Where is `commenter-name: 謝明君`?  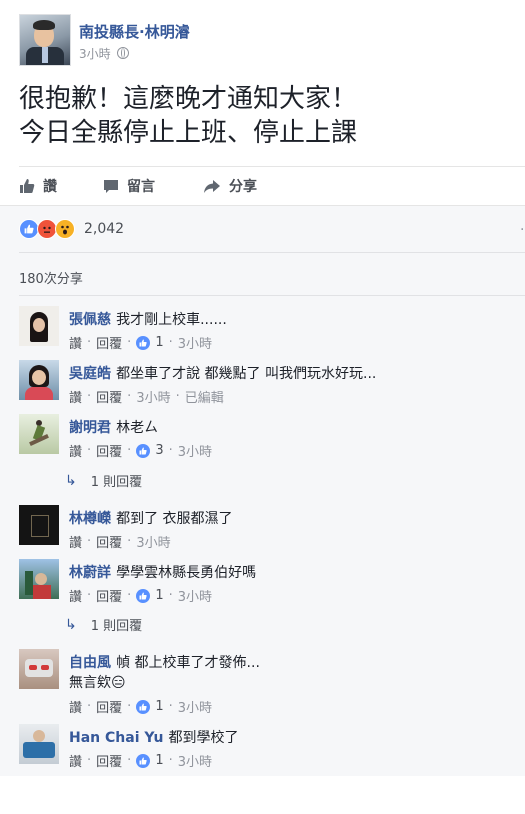
commenter-name: 謝明君 is located at coordinates (90, 428).